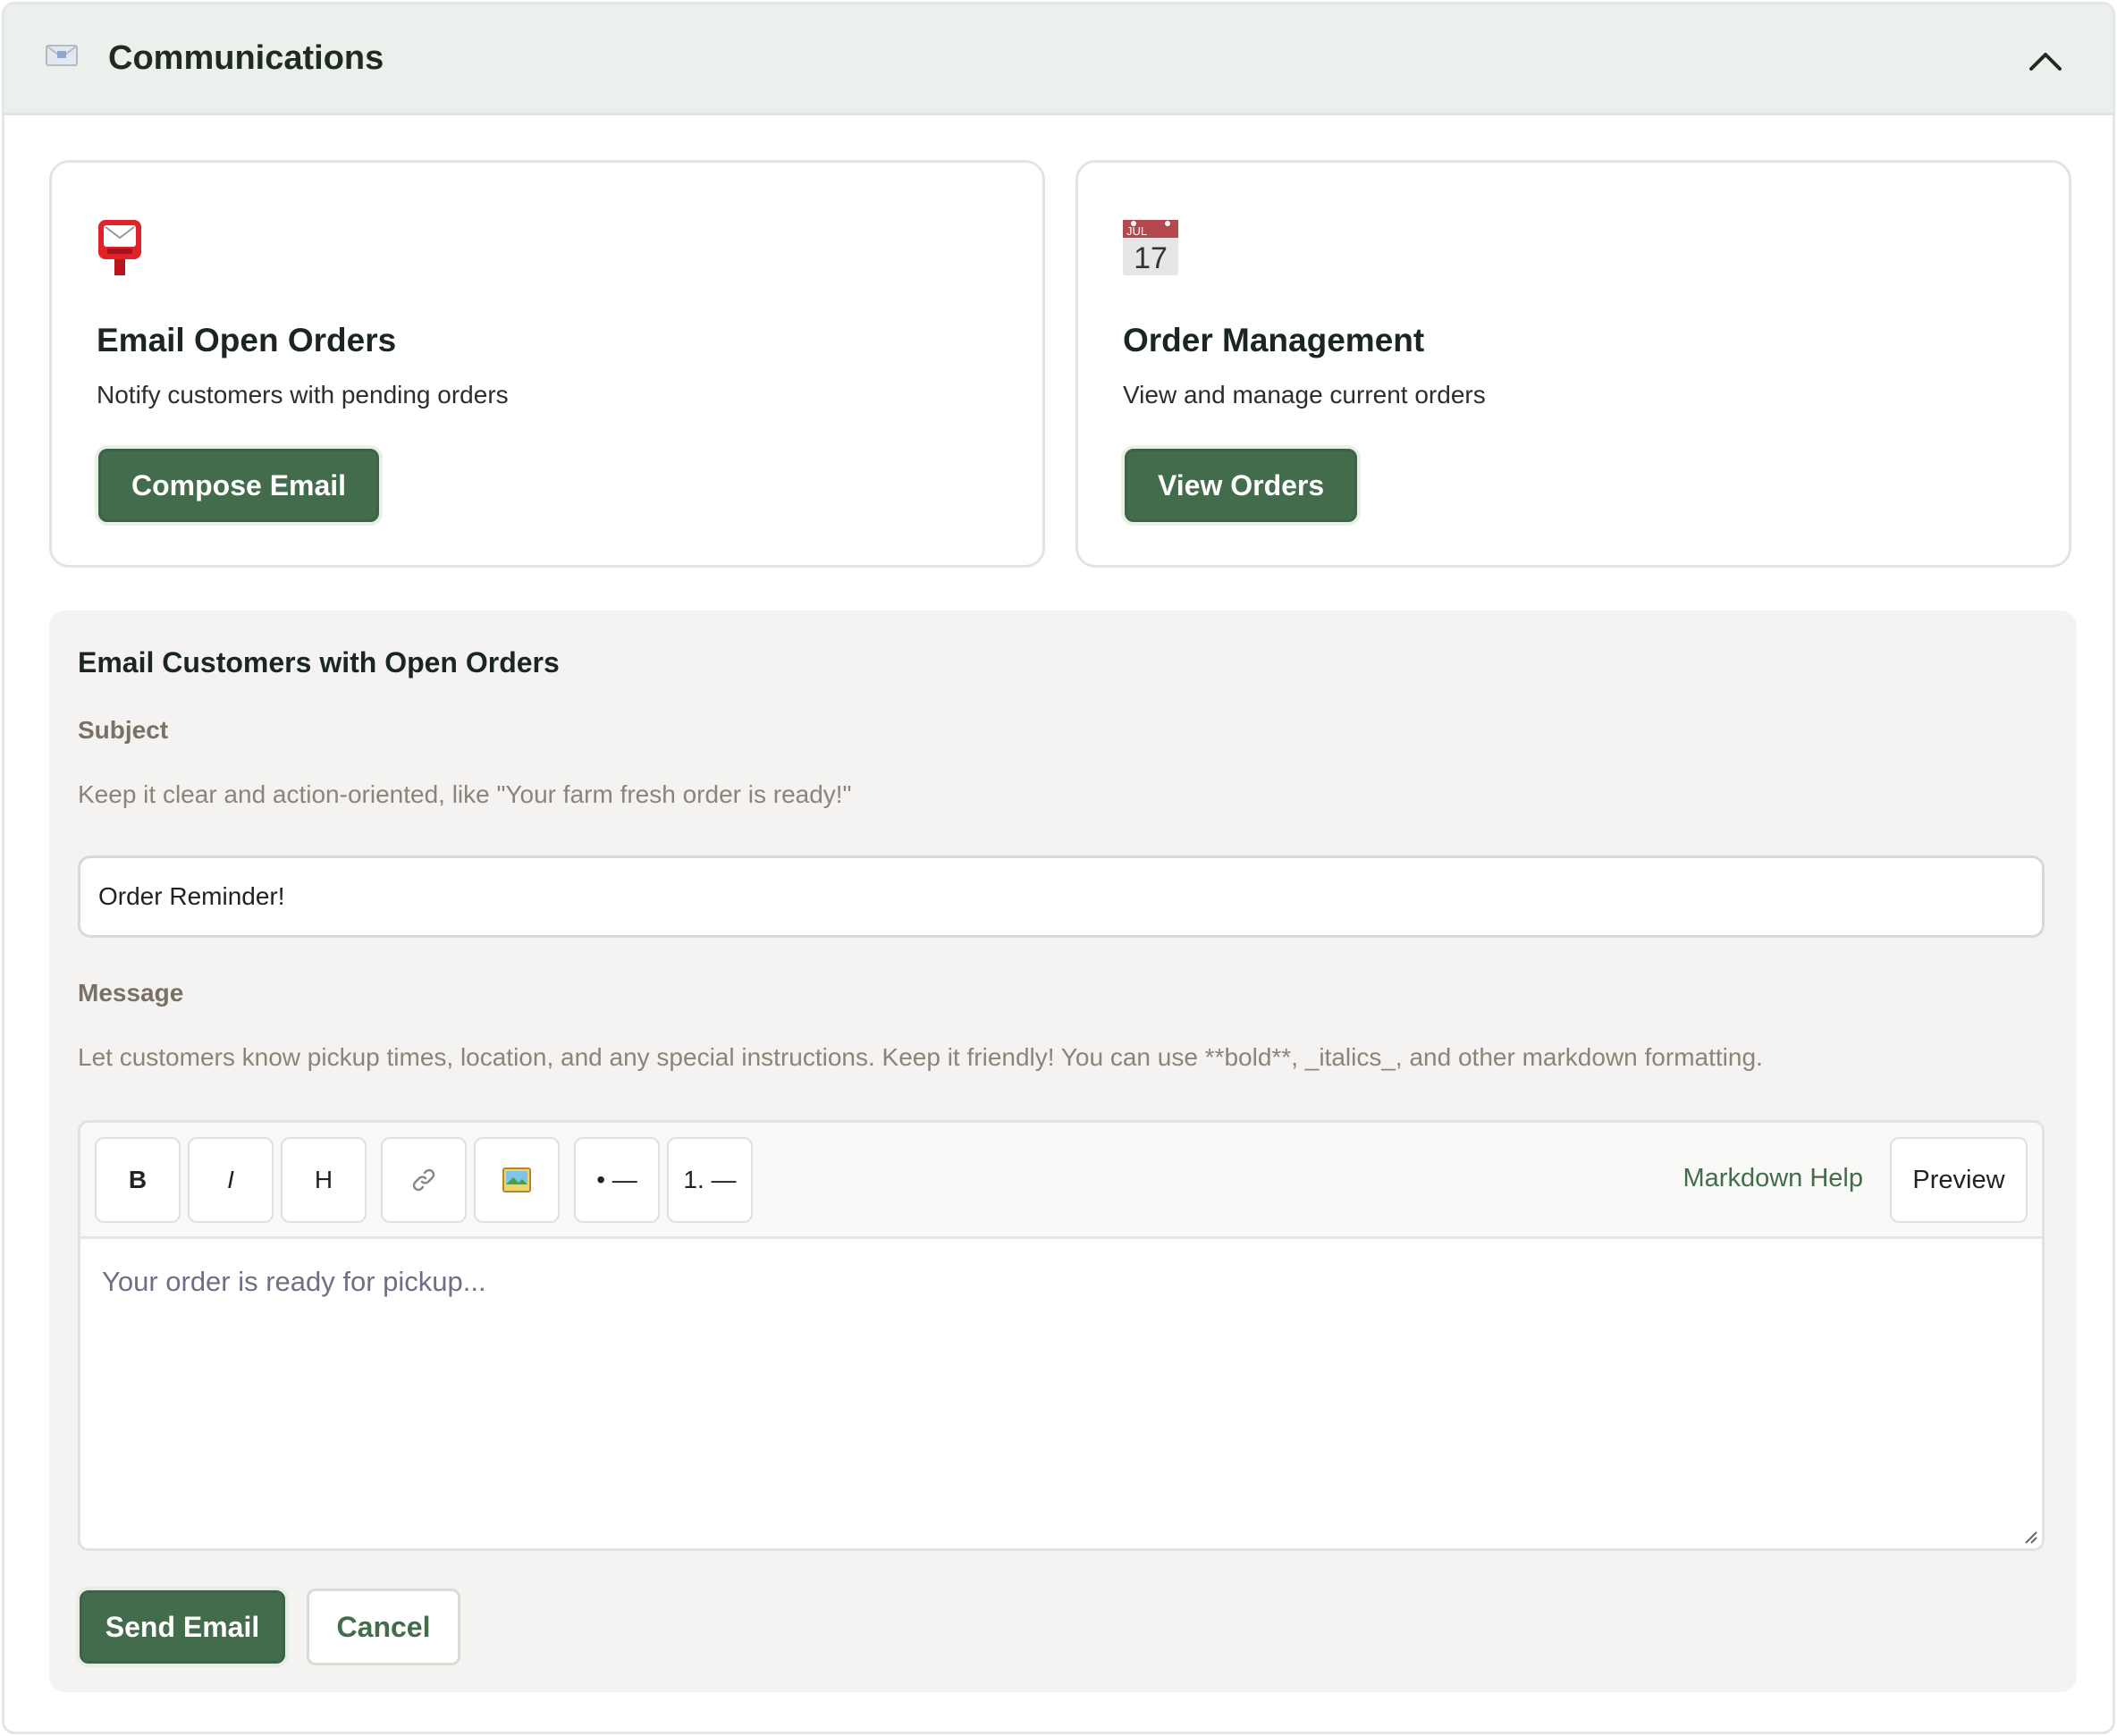  I want to click on subject-label: Subject, so click(124, 730).